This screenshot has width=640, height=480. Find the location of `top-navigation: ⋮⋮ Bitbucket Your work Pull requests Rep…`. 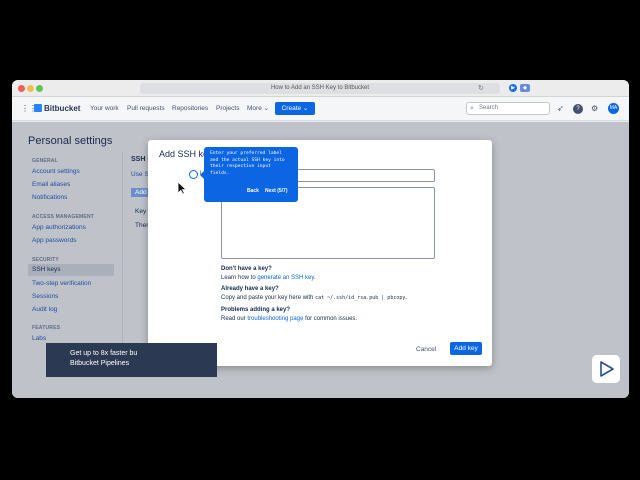

top-navigation: ⋮⋮ Bitbucket Your work Pull requests Rep… is located at coordinates (320, 109).